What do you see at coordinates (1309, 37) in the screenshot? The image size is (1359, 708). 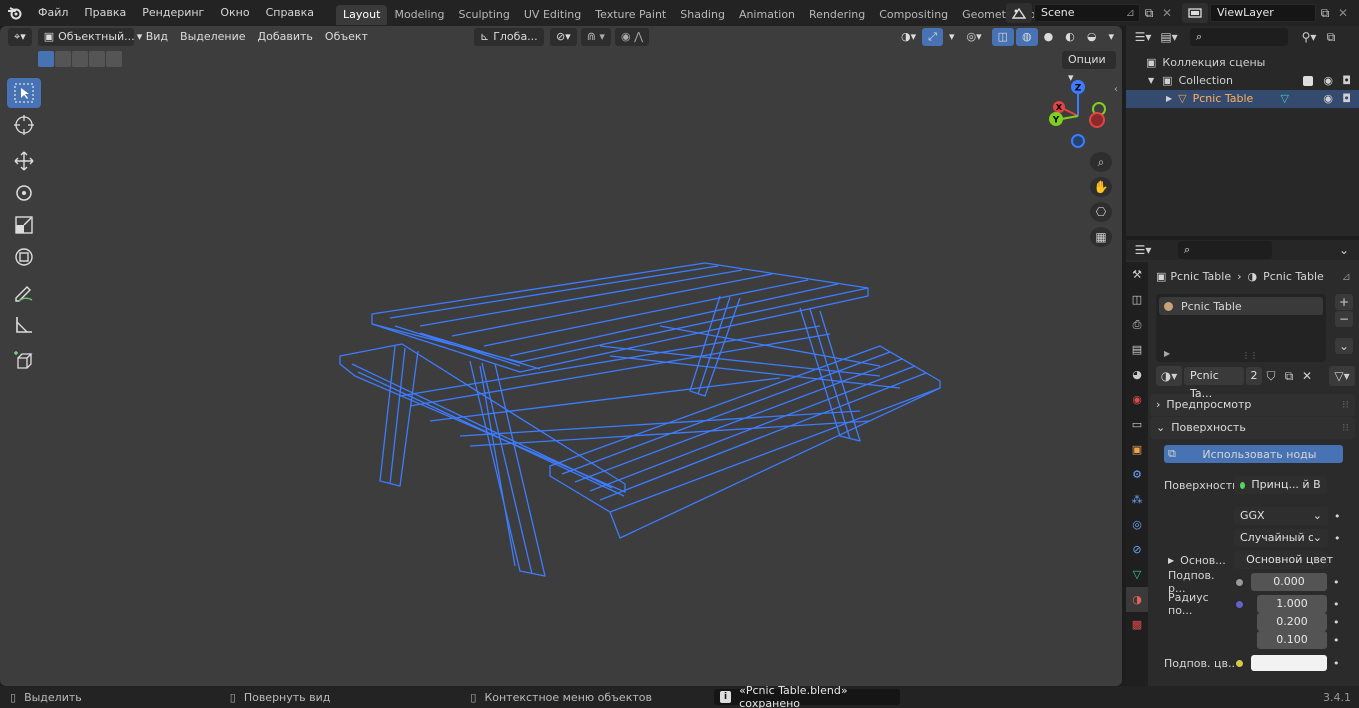 I see `filter-icon: ⚲▾` at bounding box center [1309, 37].